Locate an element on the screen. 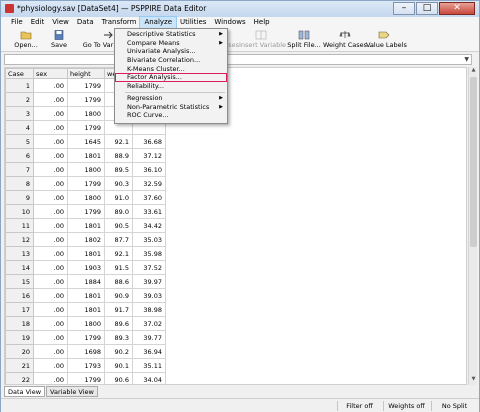  table-cell: 90.9 is located at coordinates (118, 295).